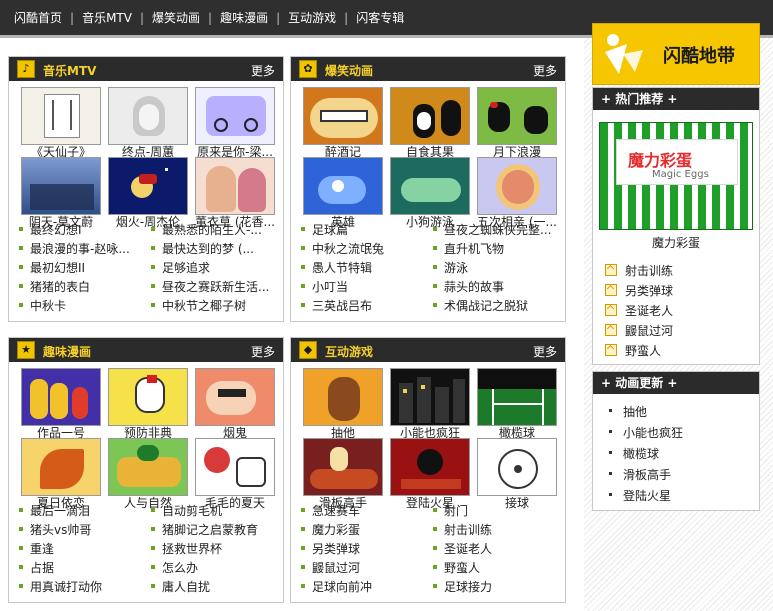 Image resolution: width=773 pixels, height=611 pixels. I want to click on list-item: 术偶战记之脱狱, so click(480, 305).